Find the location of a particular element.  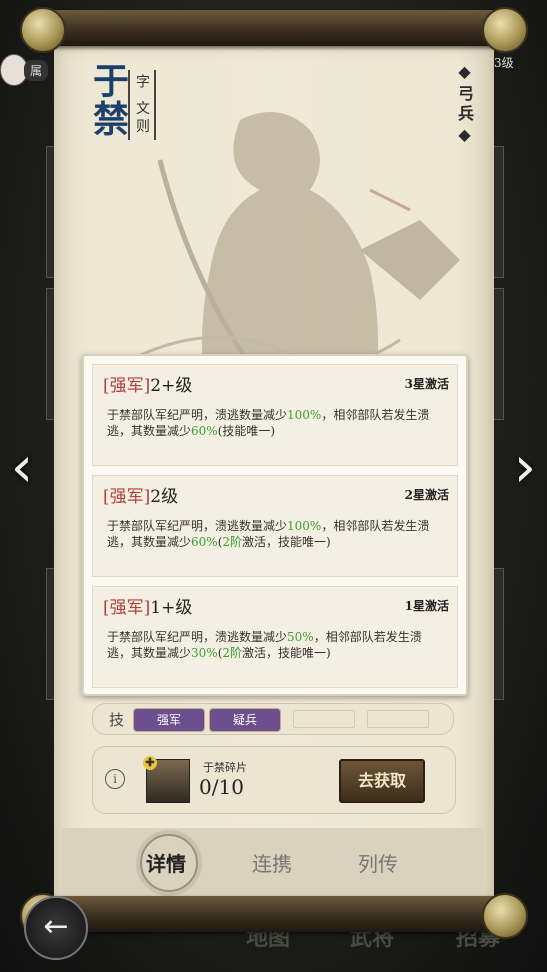

skill-level-title: [强军]2级 is located at coordinates (140, 494).